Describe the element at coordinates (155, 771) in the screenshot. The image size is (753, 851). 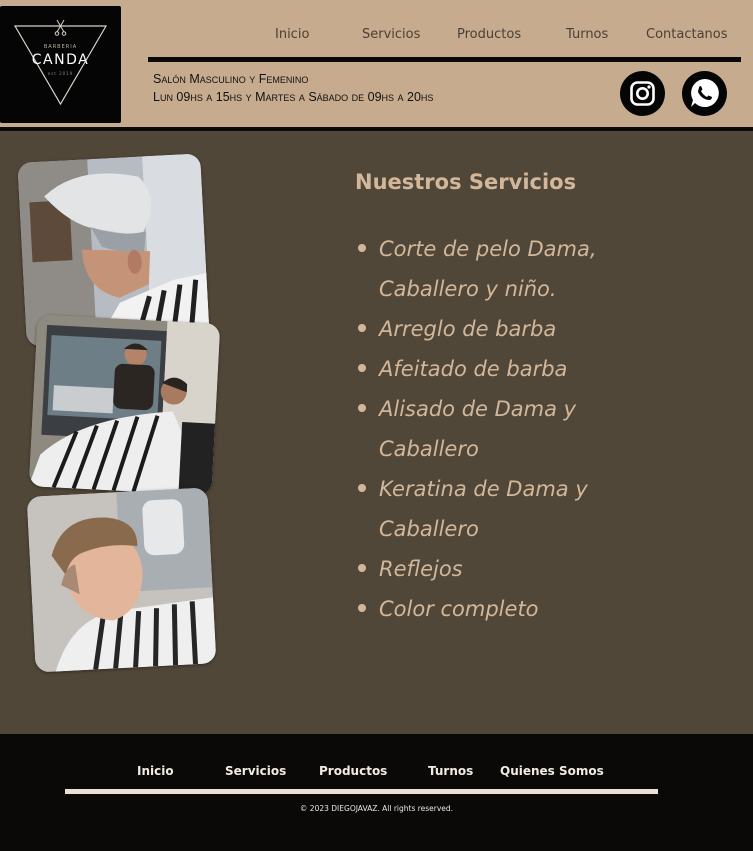
I see `footer-nav-inicio: Inicio` at that location.